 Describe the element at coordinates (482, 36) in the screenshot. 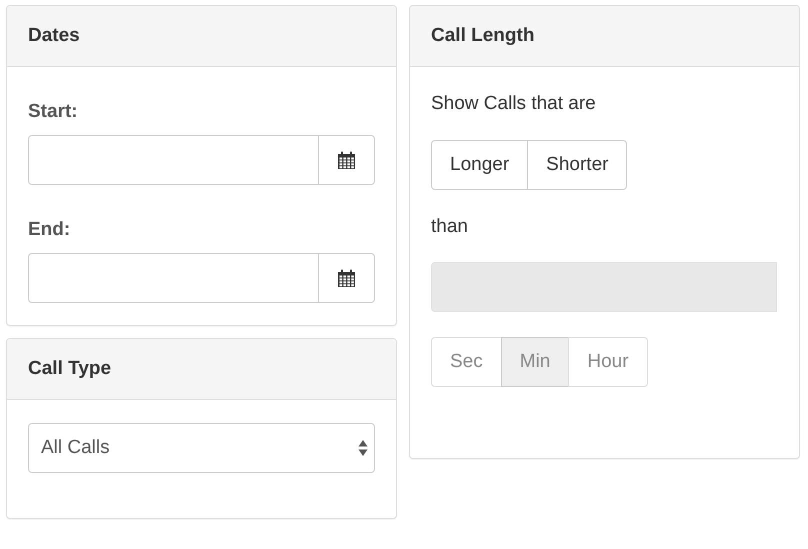

I see `panel-title: Call Length` at that location.